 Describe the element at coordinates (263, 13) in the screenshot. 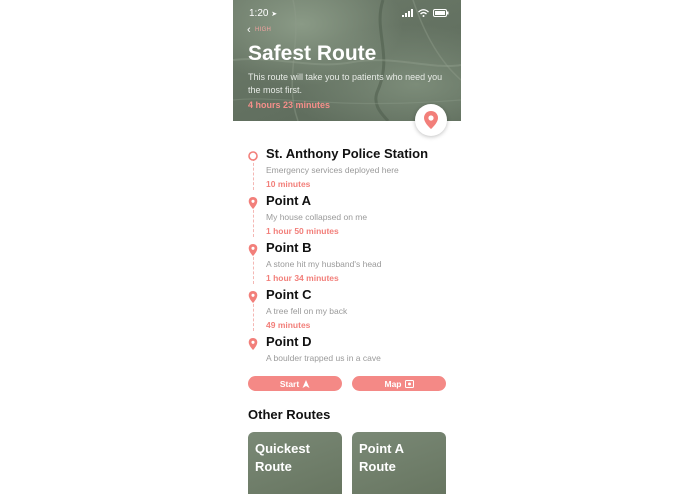

I see `status-time: 1:20 ➤` at that location.